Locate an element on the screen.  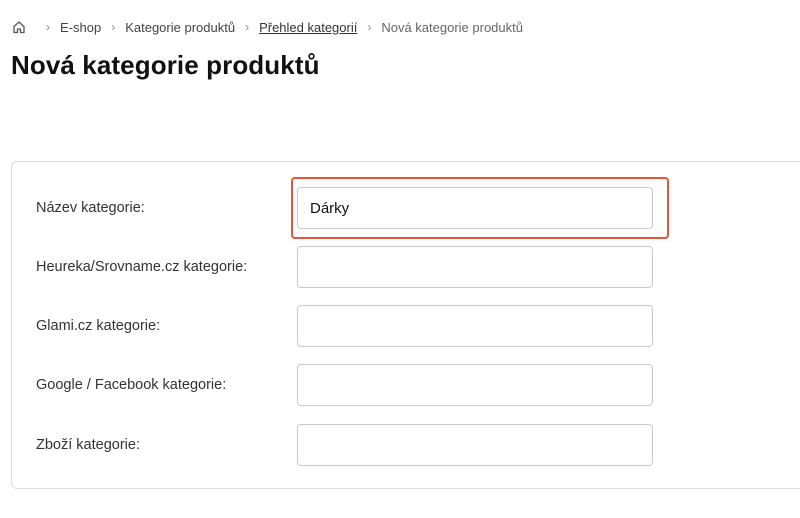
form-row-nazev: Název kategorie: is located at coordinates (406, 208).